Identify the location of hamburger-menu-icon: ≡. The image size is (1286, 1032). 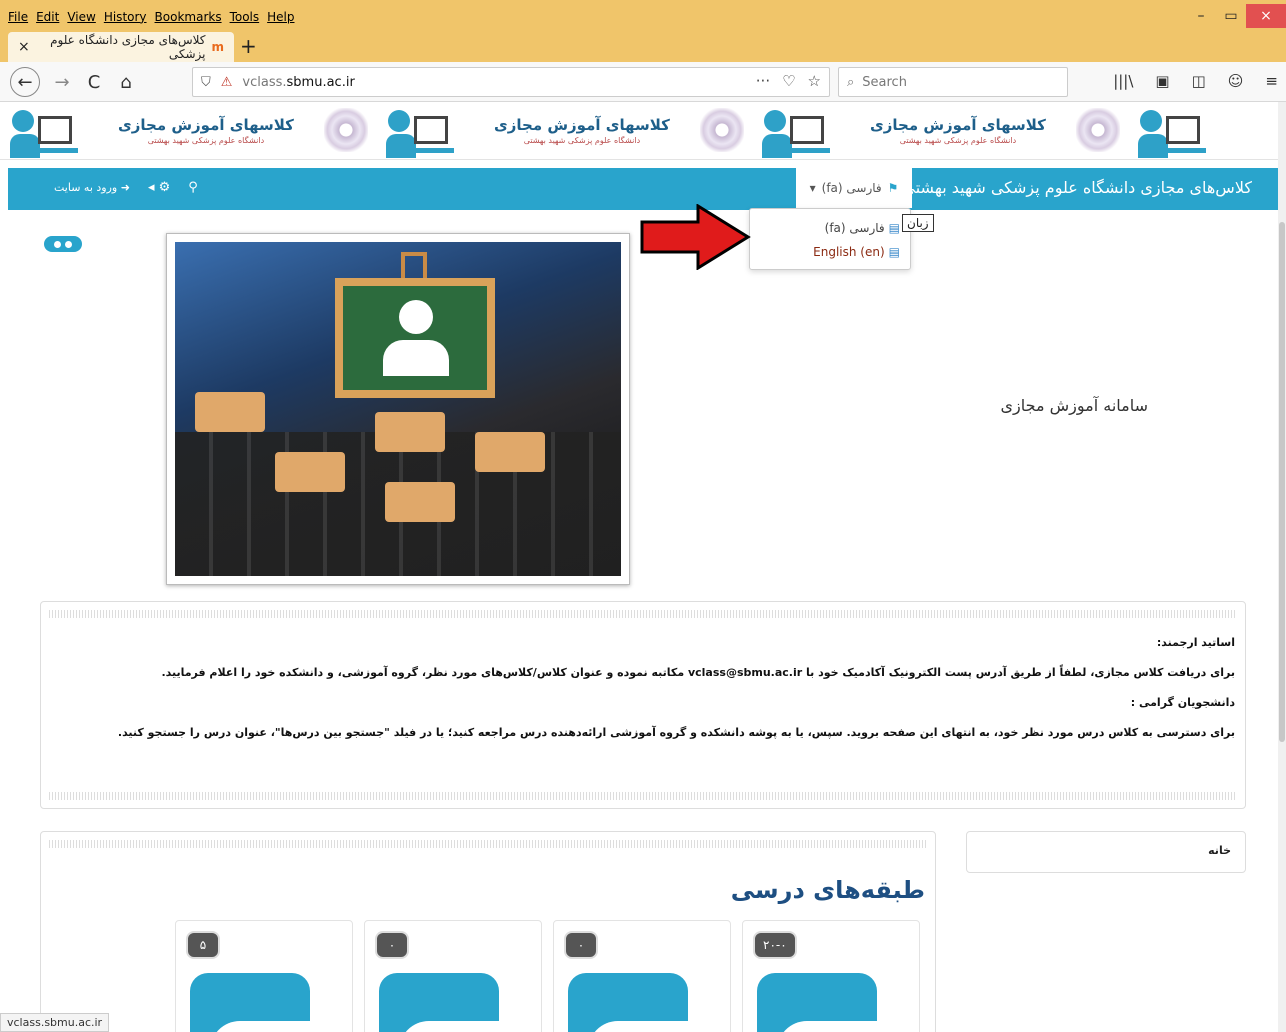
(1271, 81).